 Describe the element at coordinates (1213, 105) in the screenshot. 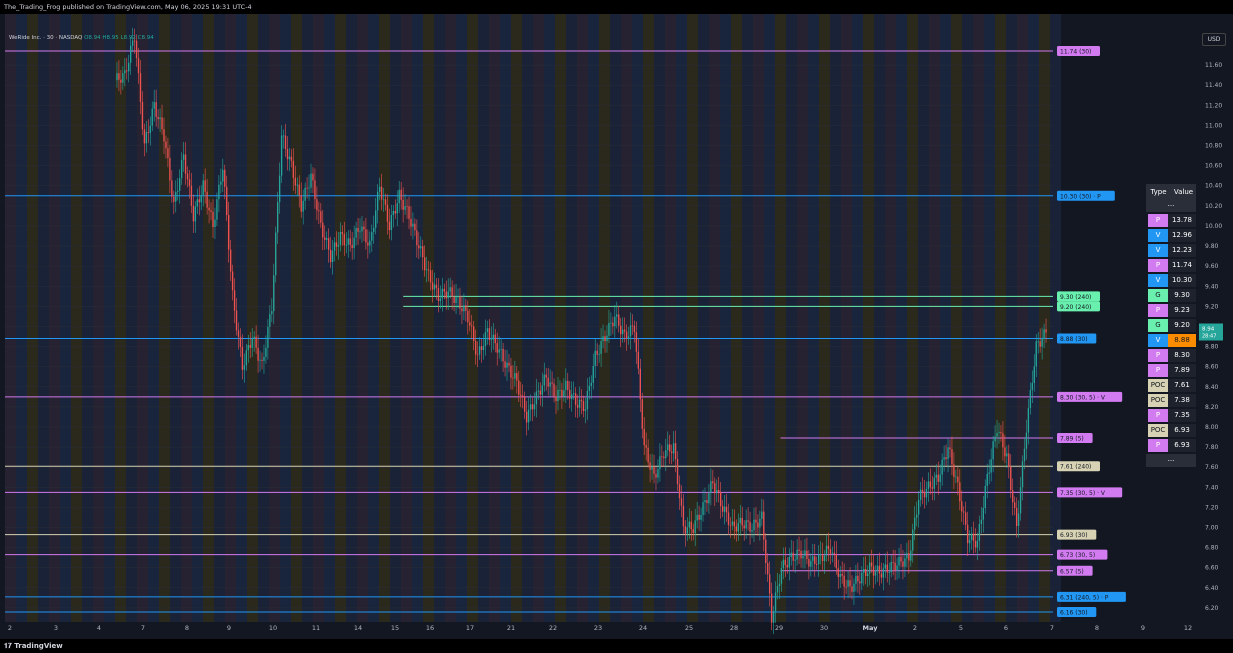

I see `y-tick-label: 11.20` at that location.